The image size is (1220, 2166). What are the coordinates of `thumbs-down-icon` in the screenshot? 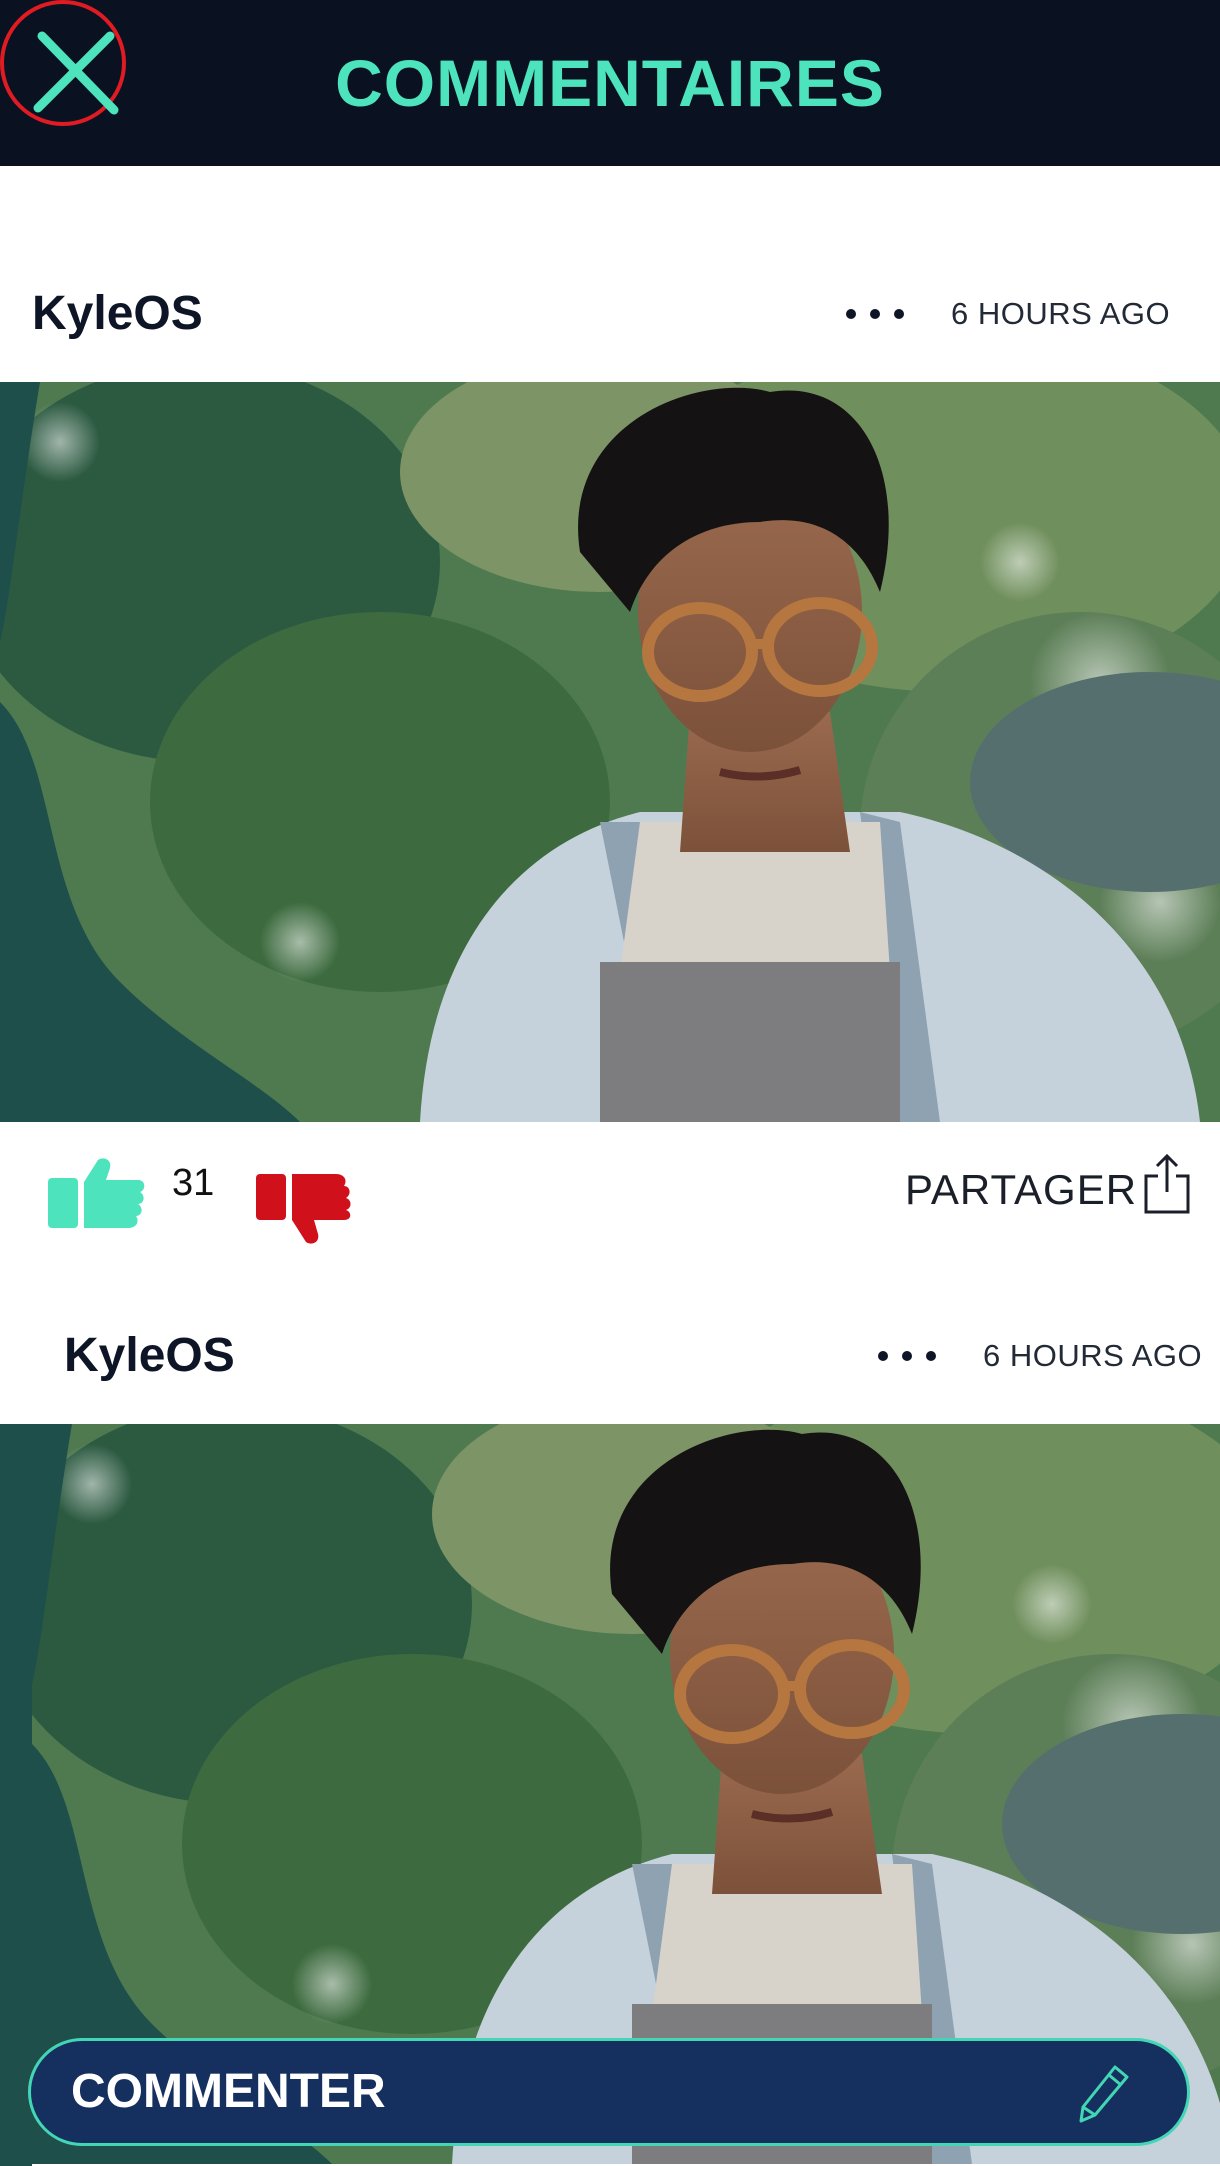 It's located at (305, 1210).